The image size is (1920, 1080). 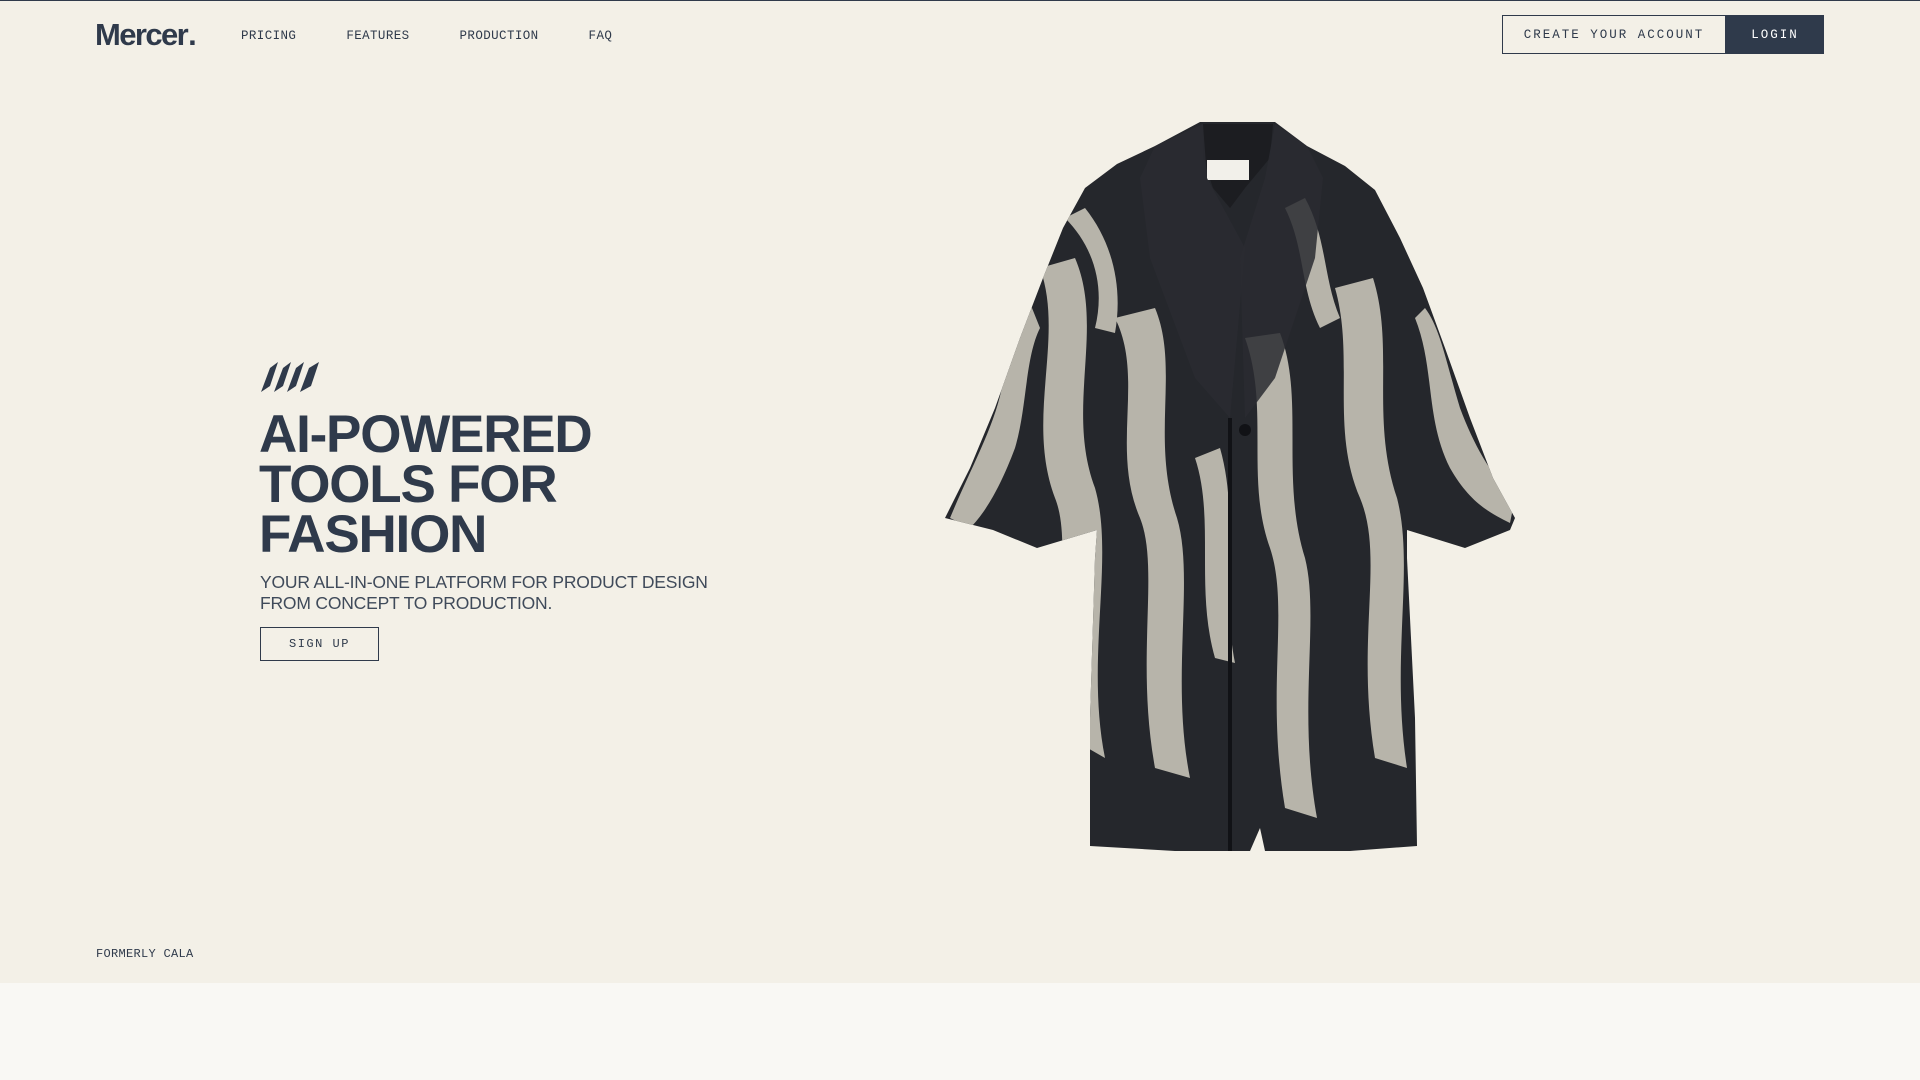 I want to click on nav-item-features: FEATURES, so click(x=377, y=36).